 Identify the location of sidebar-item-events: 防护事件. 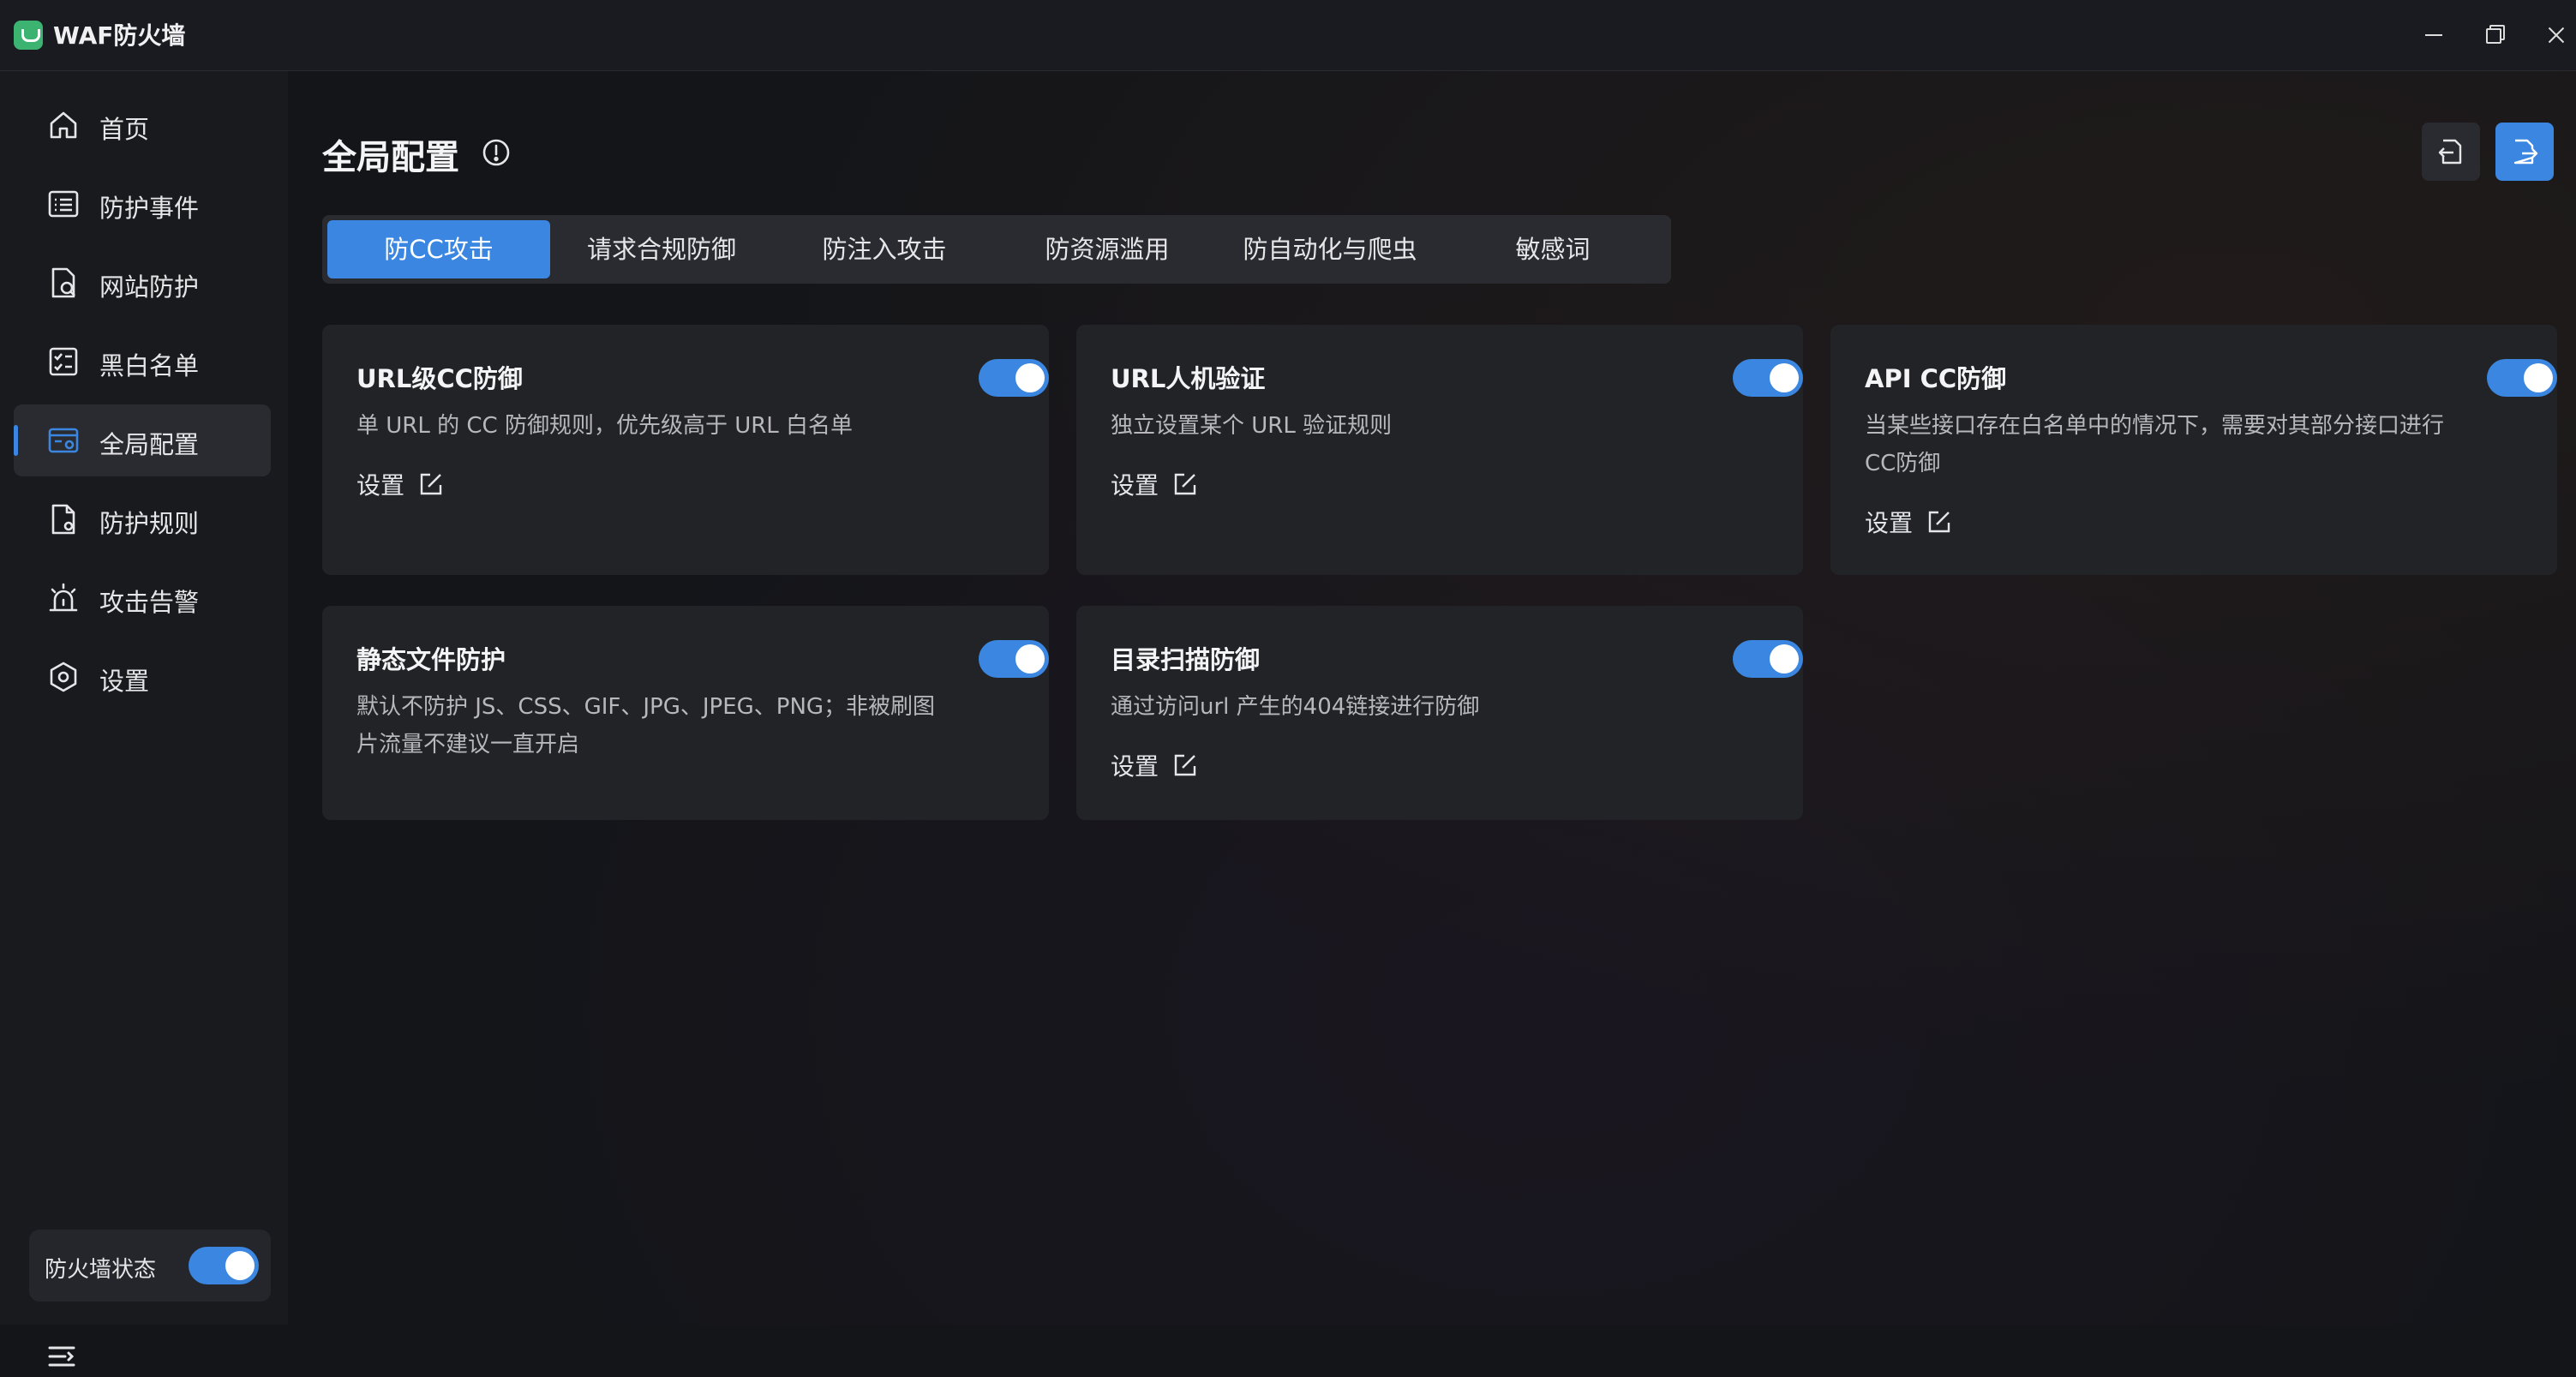
(142, 204).